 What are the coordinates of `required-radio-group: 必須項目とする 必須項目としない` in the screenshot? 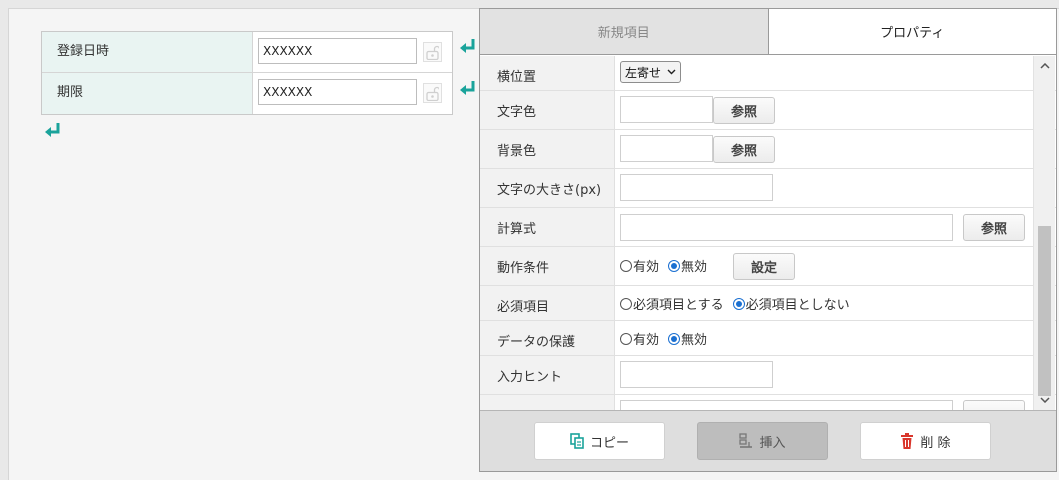 It's located at (739, 303).